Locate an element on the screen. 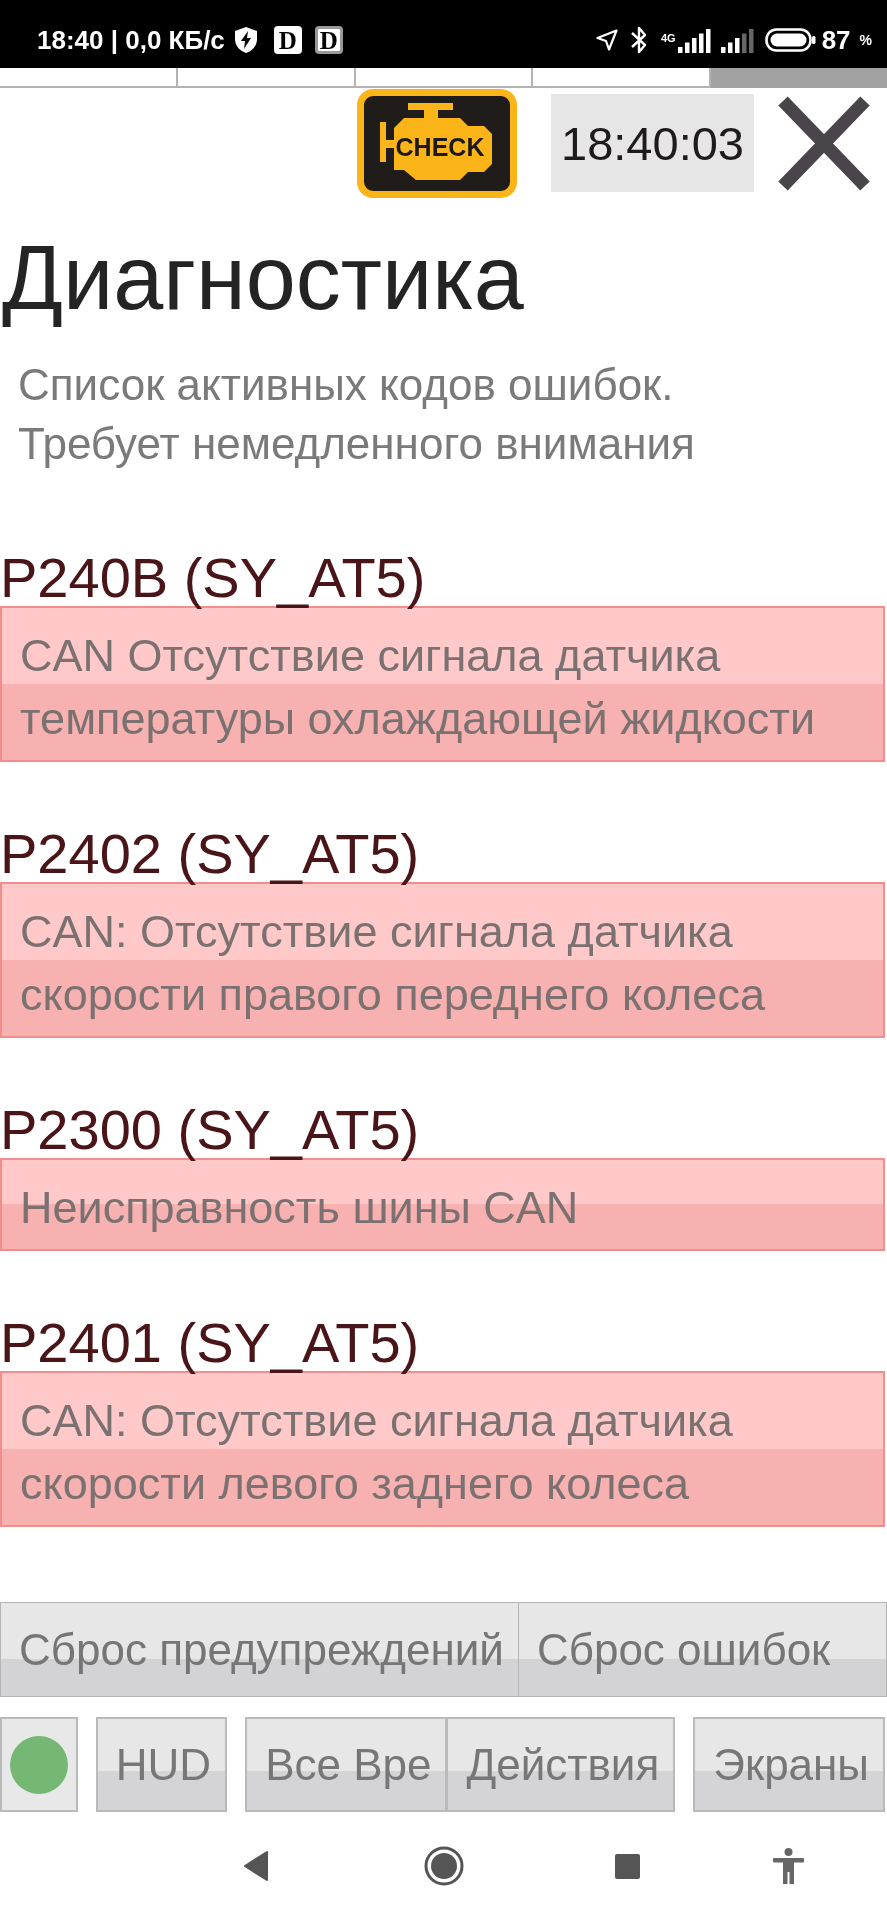 This screenshot has height=1920, width=887. close-button is located at coordinates (824, 143).